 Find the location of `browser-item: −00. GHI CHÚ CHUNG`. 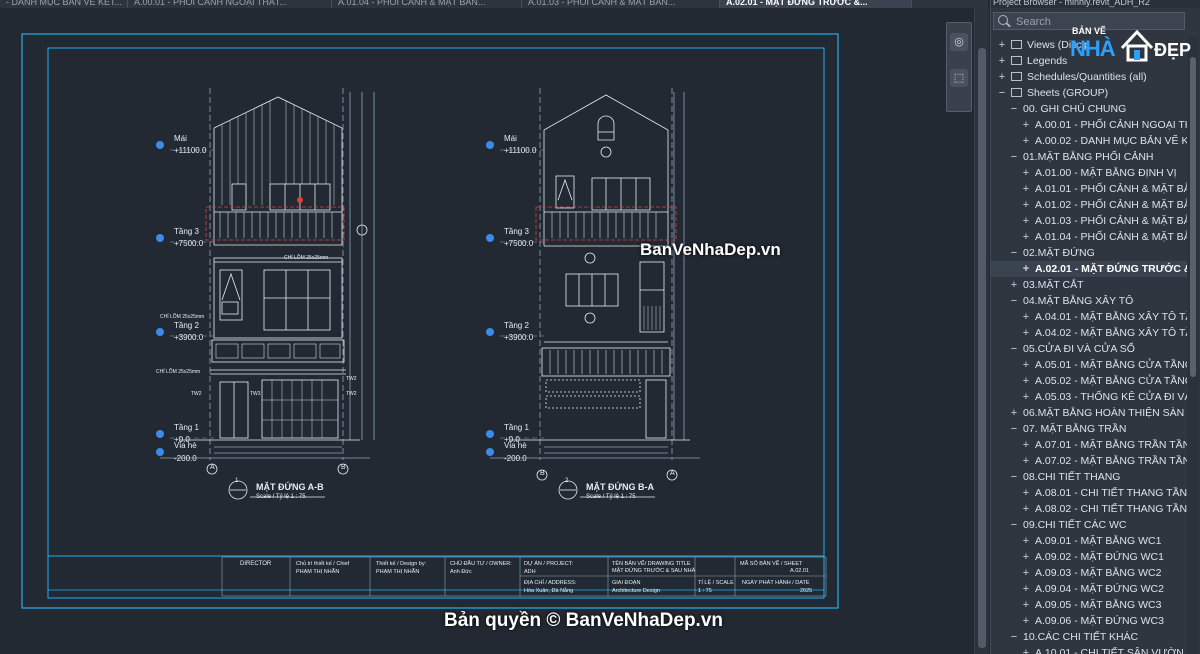

browser-item: −00. GHI CHÚ CHUNG is located at coordinates (1089, 109).